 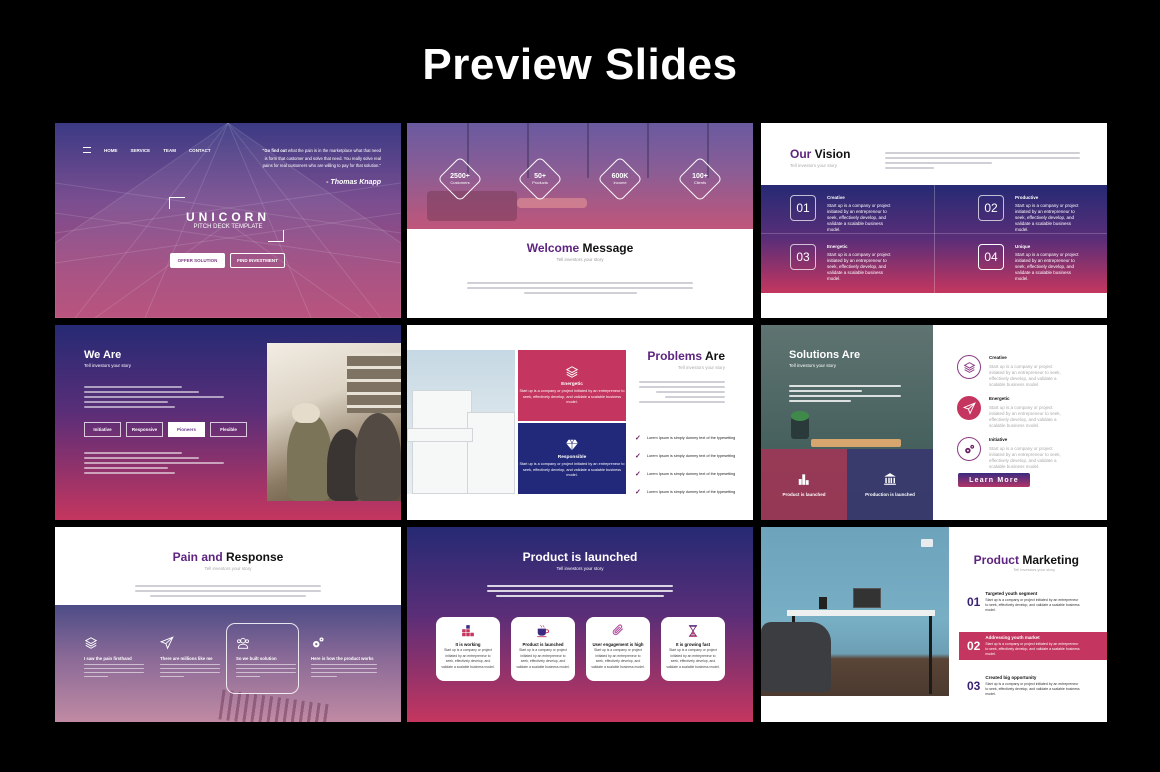 What do you see at coordinates (257, 260) in the screenshot?
I see `find-investment-button: FIND INVESTMENT` at bounding box center [257, 260].